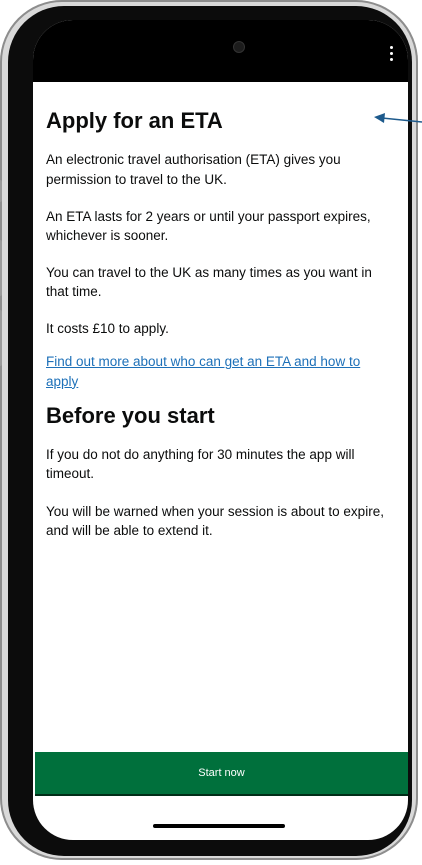  I want to click on status-bar, so click(220, 51).